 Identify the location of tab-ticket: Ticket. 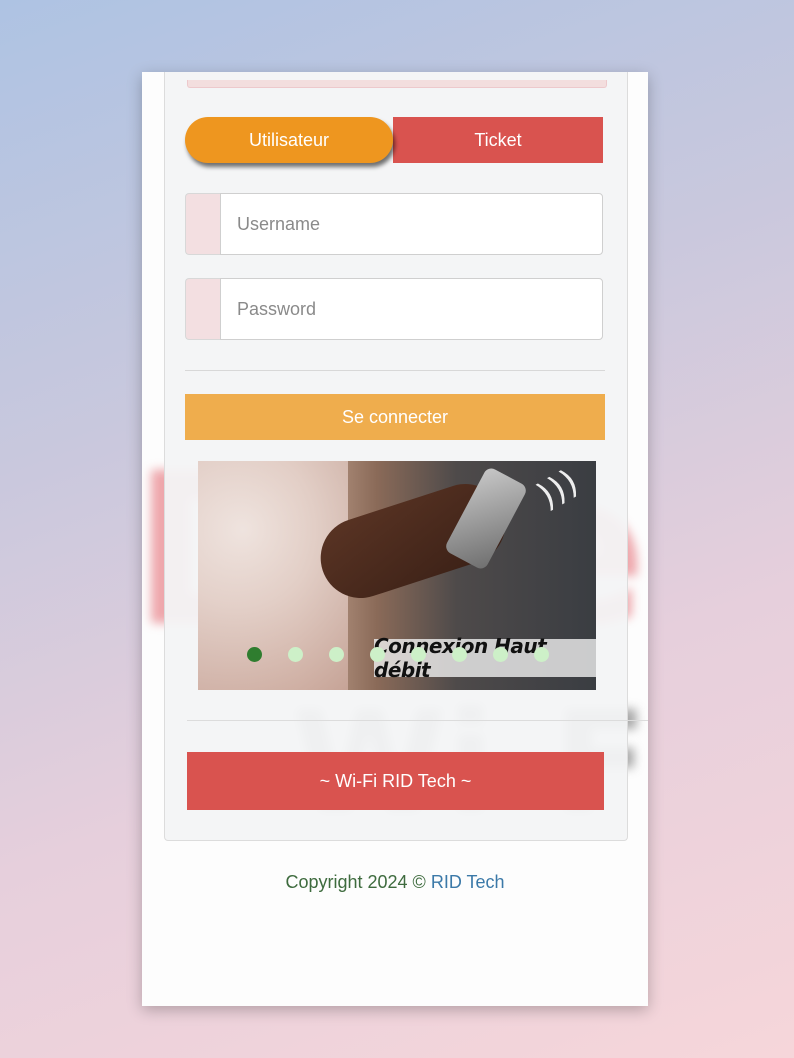
(498, 140).